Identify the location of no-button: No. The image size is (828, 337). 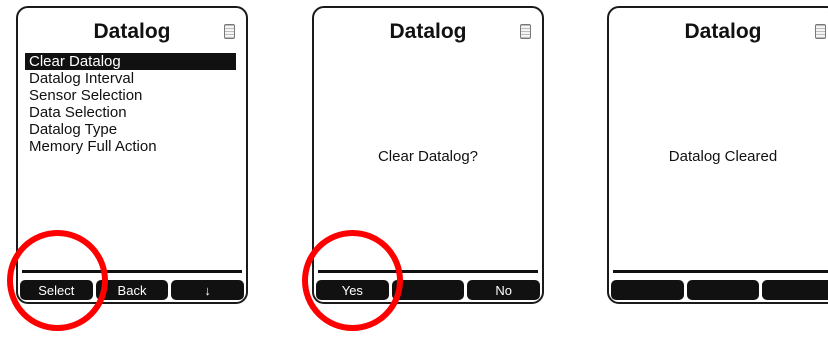
(504, 290).